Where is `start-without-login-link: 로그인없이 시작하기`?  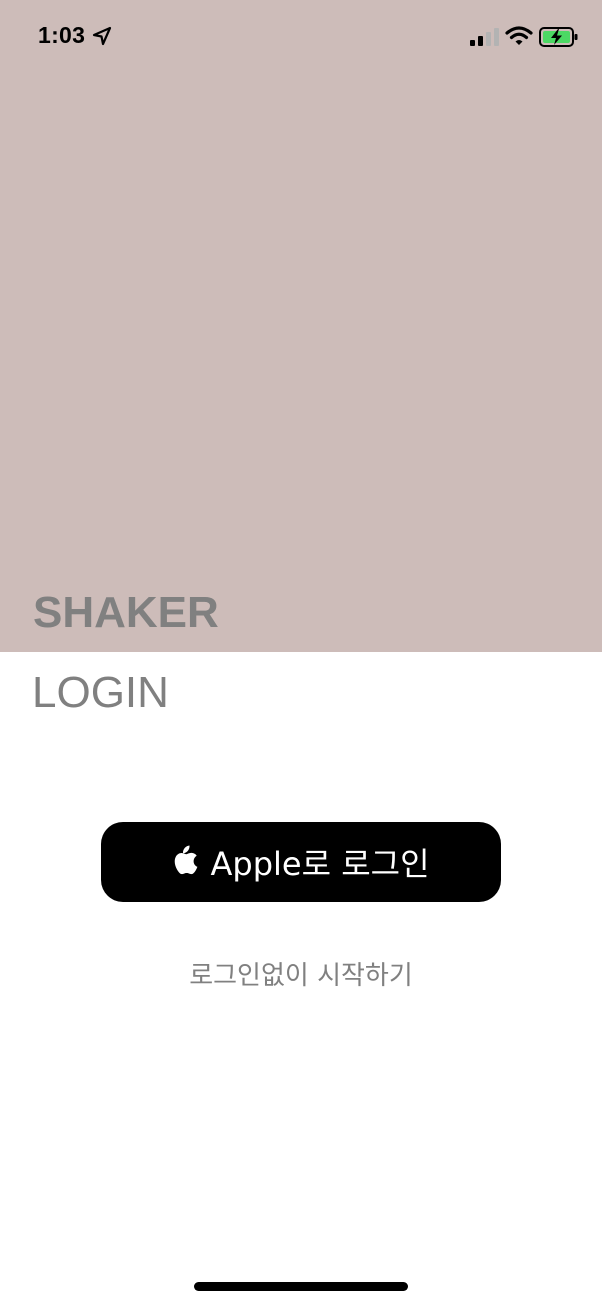
start-without-login-link: 로그인없이 시작하기 is located at coordinates (301, 973).